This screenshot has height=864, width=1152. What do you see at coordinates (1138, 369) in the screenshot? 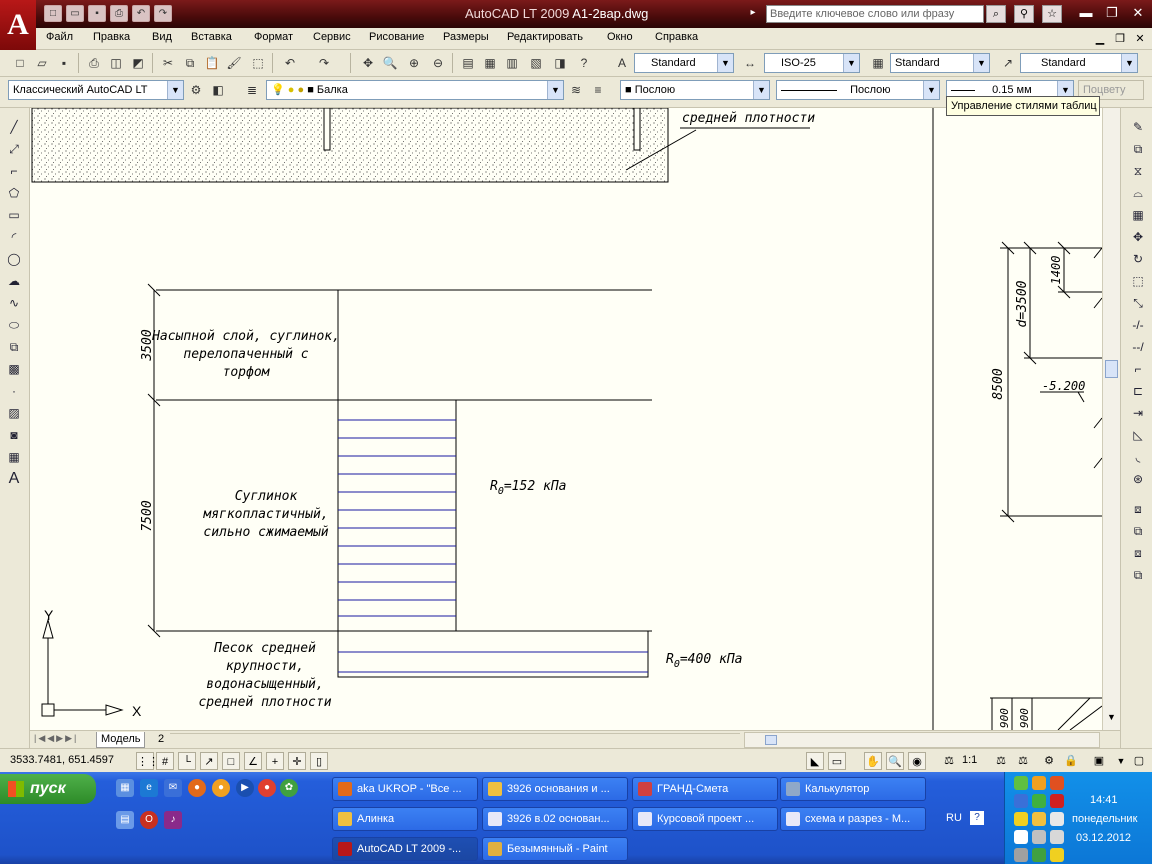
I see `break-icon: ⌐` at bounding box center [1138, 369].